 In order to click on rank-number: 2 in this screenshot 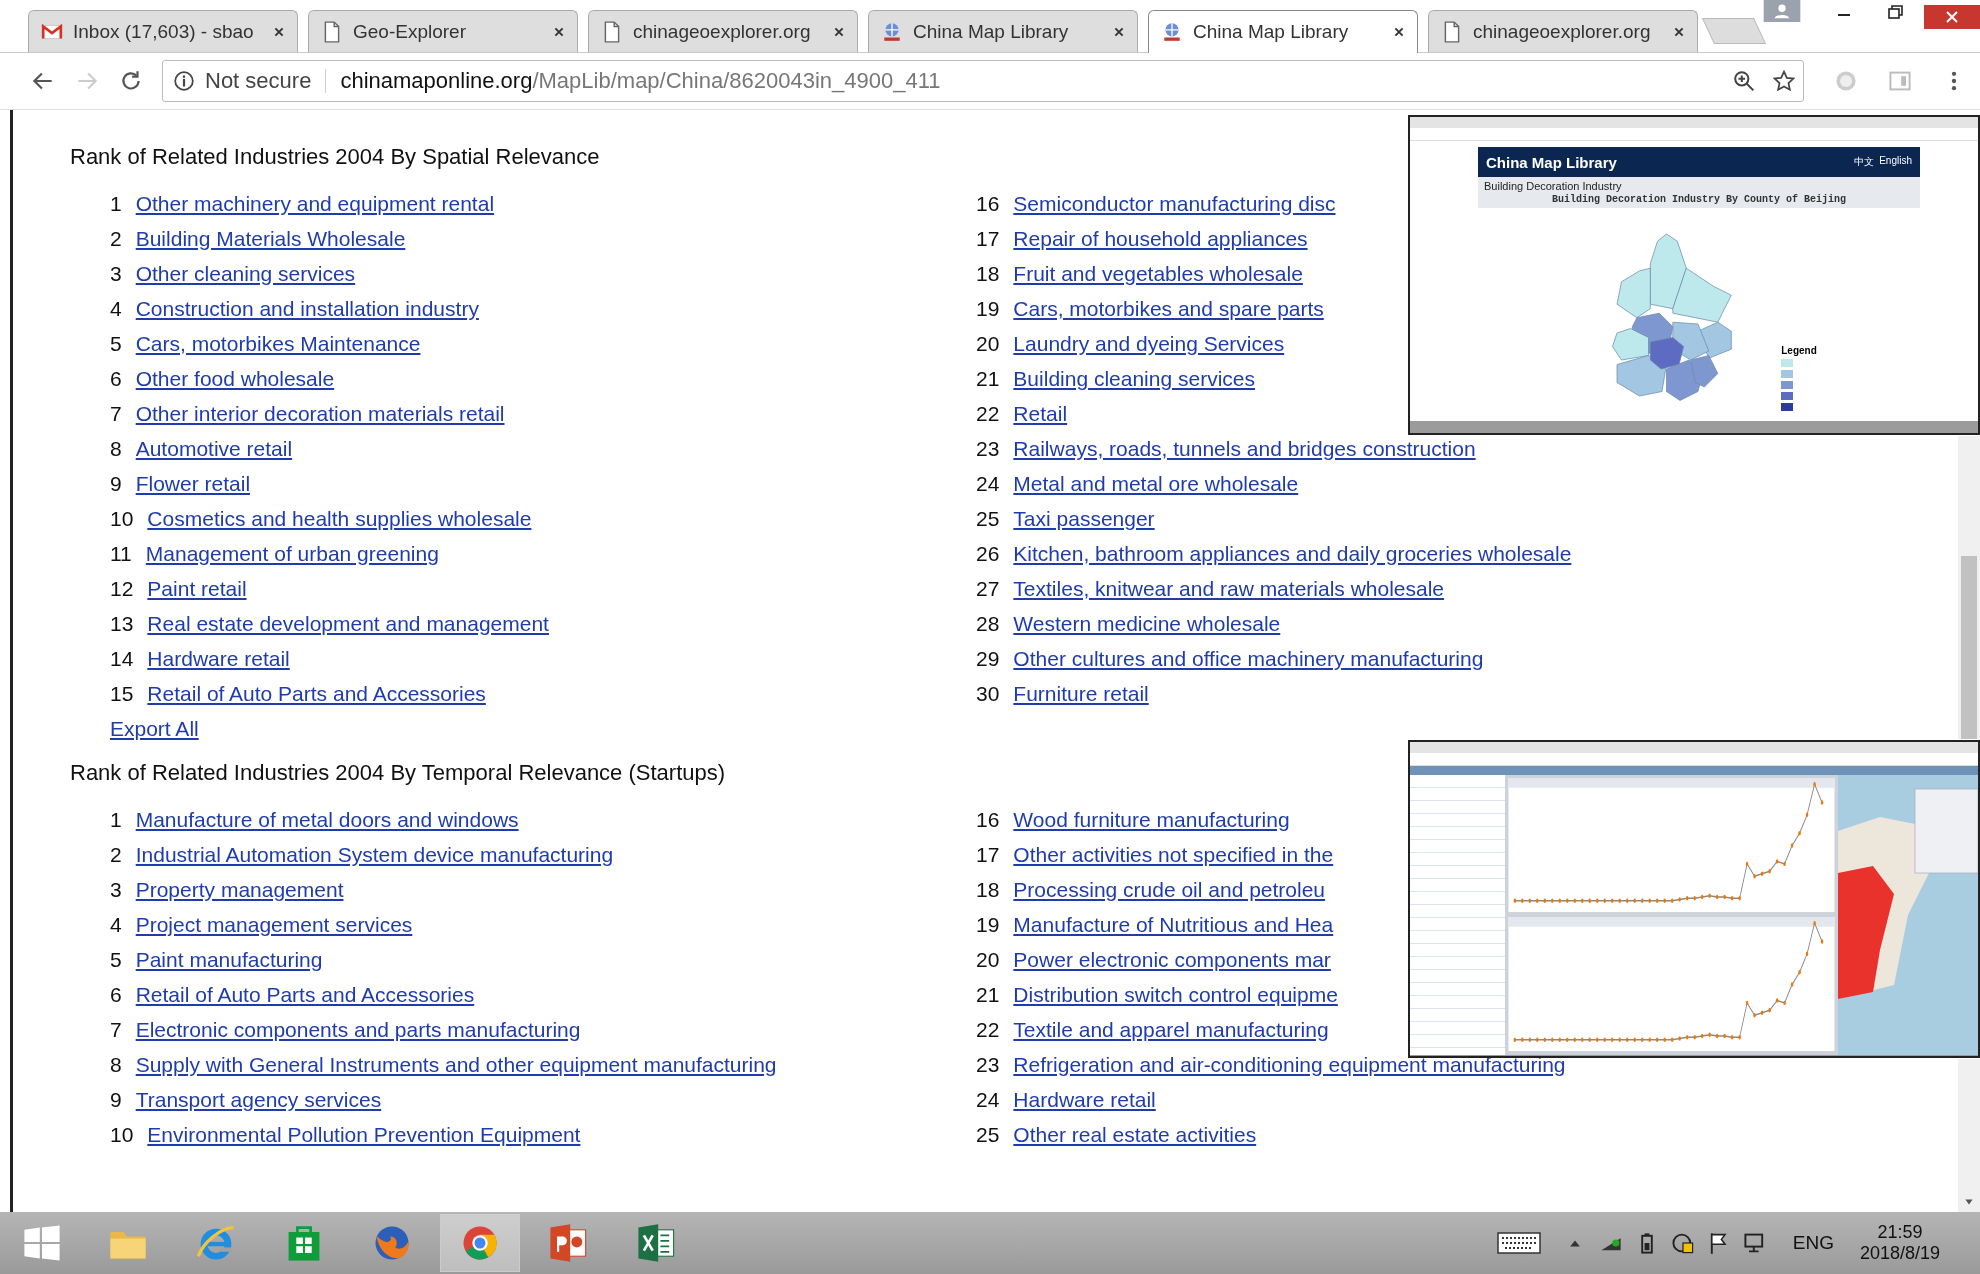, I will do `click(116, 238)`.